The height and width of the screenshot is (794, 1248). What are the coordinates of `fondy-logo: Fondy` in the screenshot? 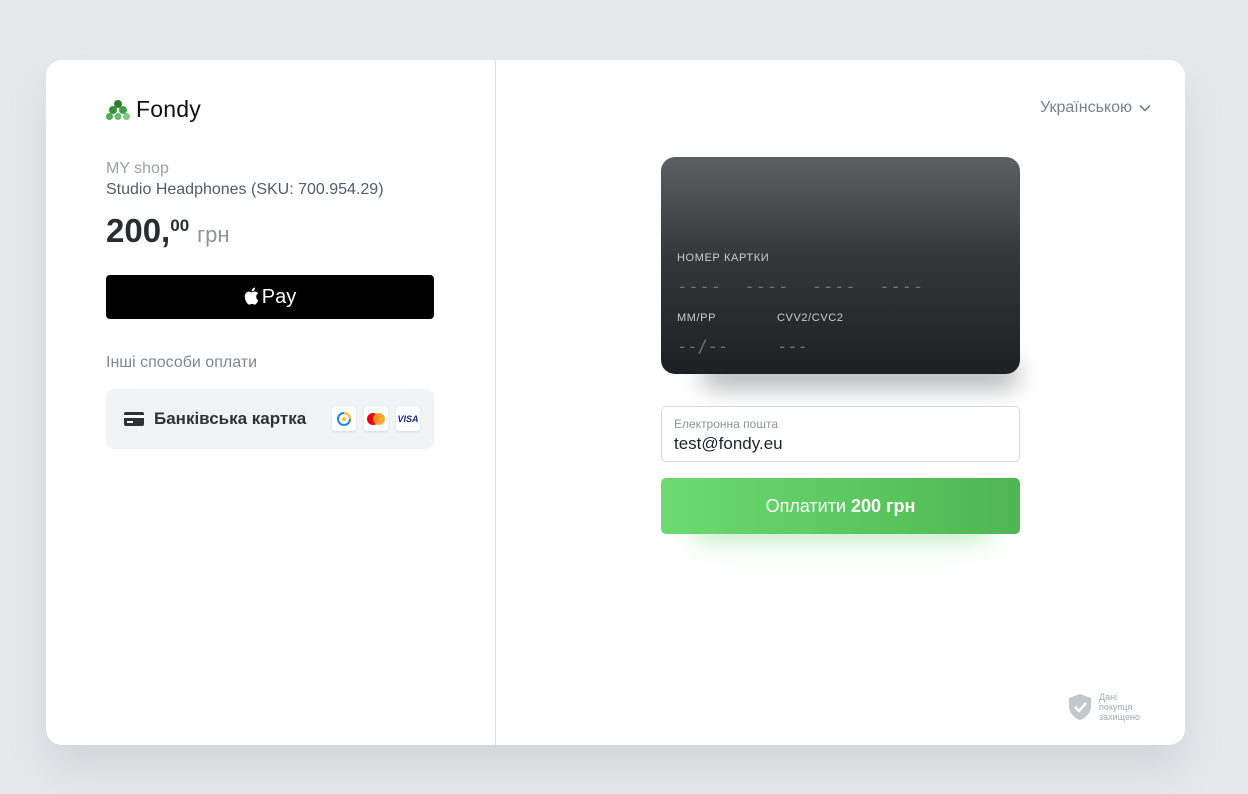 It's located at (153, 109).